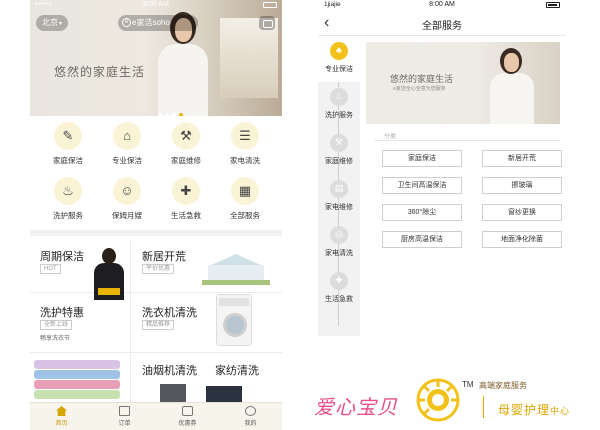  What do you see at coordinates (62, 312) in the screenshot?
I see `promo-laundry: 洗护特惠` at bounding box center [62, 312].